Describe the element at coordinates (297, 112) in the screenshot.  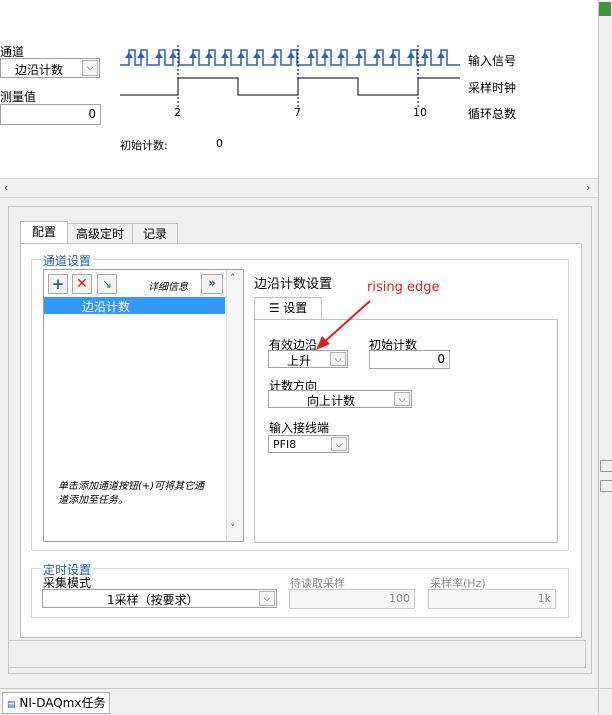
I see `tick-value: 7` at that location.